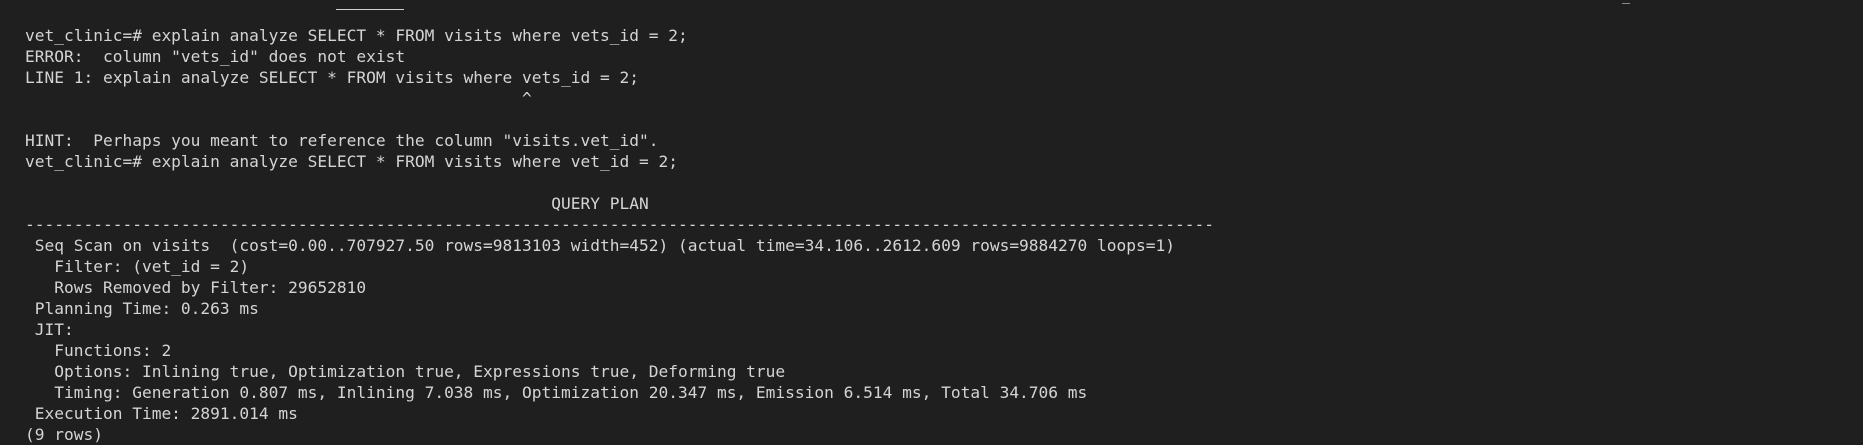 Image resolution: width=1863 pixels, height=445 pixels. What do you see at coordinates (49, 329) in the screenshot?
I see `plan-line: JIT:` at bounding box center [49, 329].